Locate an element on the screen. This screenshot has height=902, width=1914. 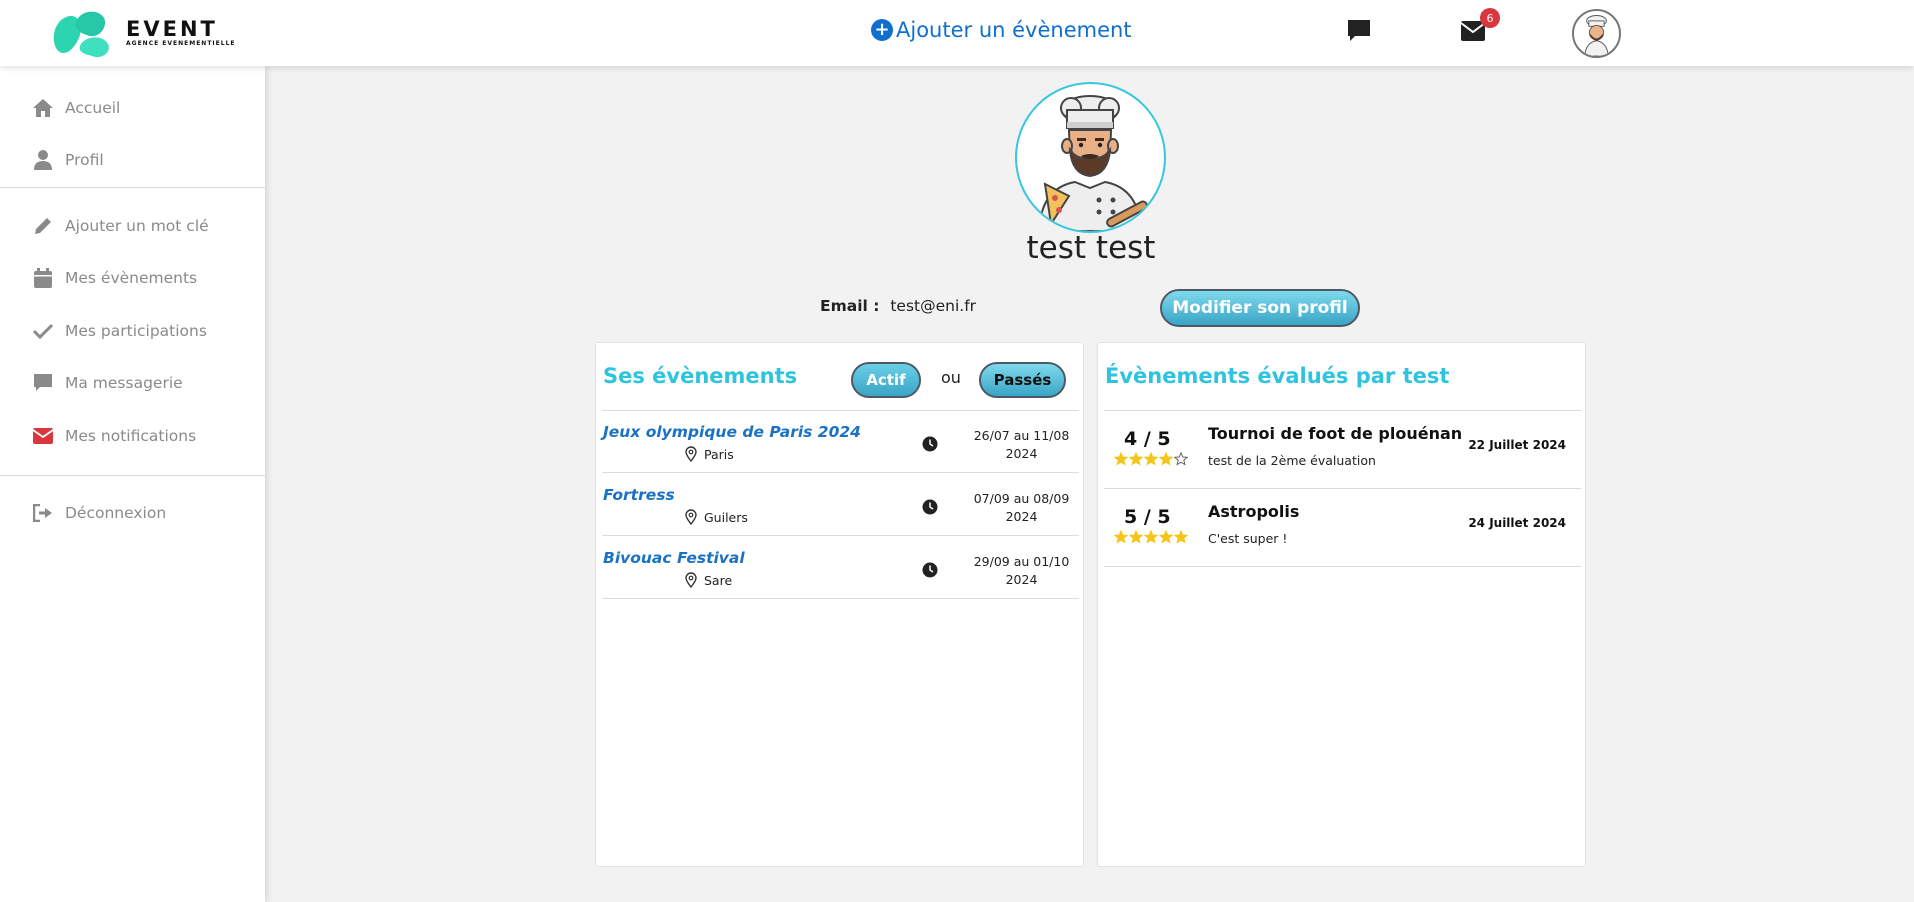
email-row: Email : test@eni.fr is located at coordinates (898, 306).